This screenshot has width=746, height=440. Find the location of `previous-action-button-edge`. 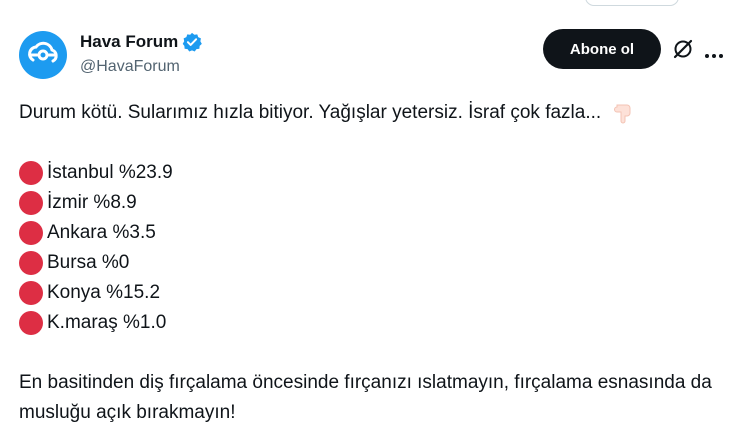

previous-action-button-edge is located at coordinates (632, 3).